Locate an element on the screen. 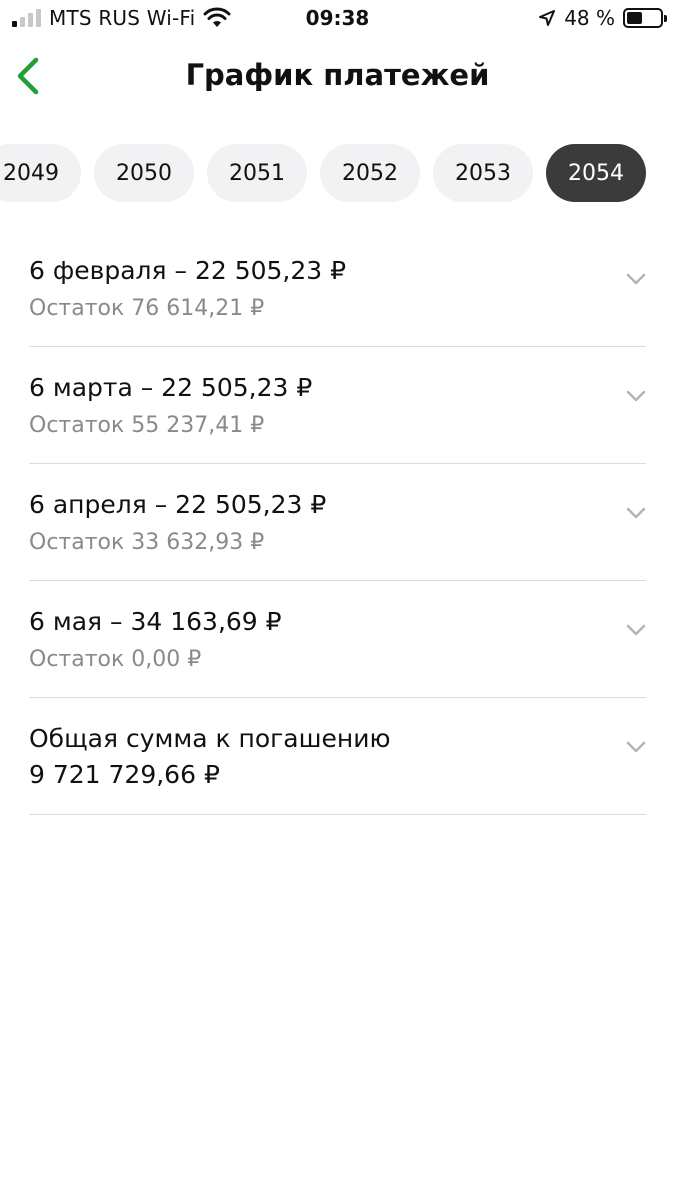 Image resolution: width=675 pixels, height=1200 pixels. status-bar: MTS RUS Wi-Fi 09:38 48 % is located at coordinates (337, 19).